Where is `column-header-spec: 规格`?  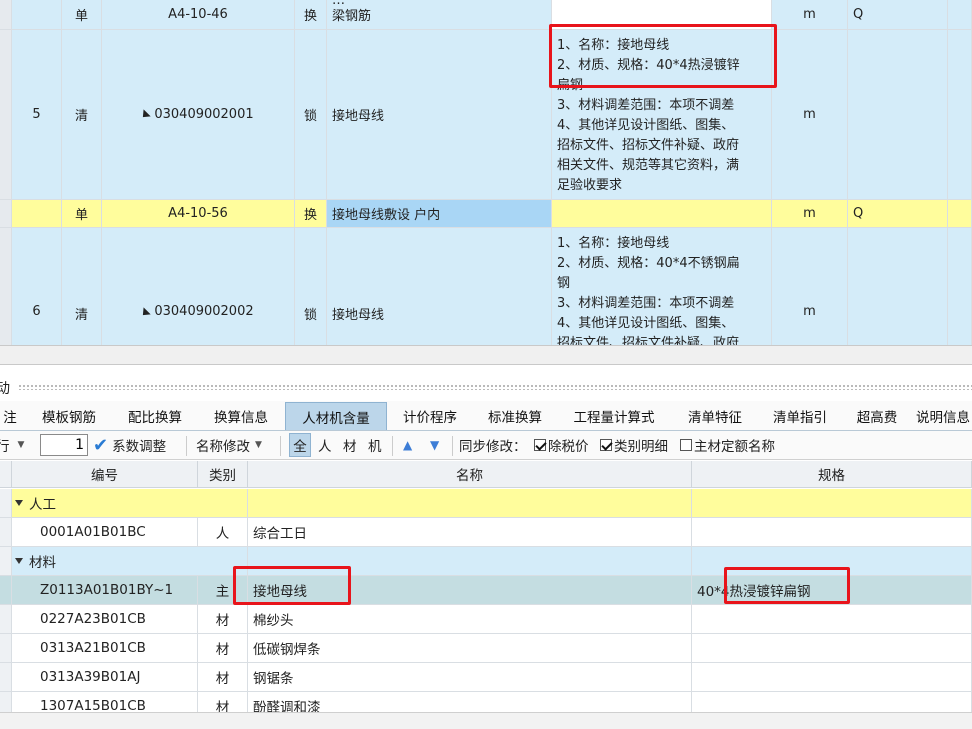 column-header-spec: 规格 is located at coordinates (832, 474).